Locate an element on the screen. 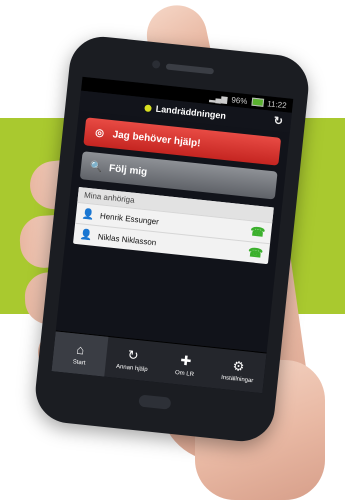  alert-icon: ◎ is located at coordinates (99, 132).